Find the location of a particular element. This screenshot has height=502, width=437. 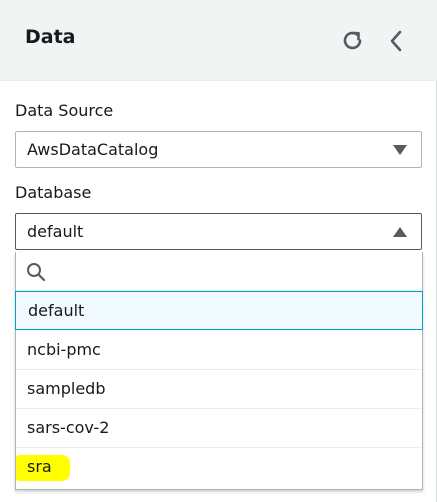

data-source-value: AwsDataCatalog is located at coordinates (93, 149).